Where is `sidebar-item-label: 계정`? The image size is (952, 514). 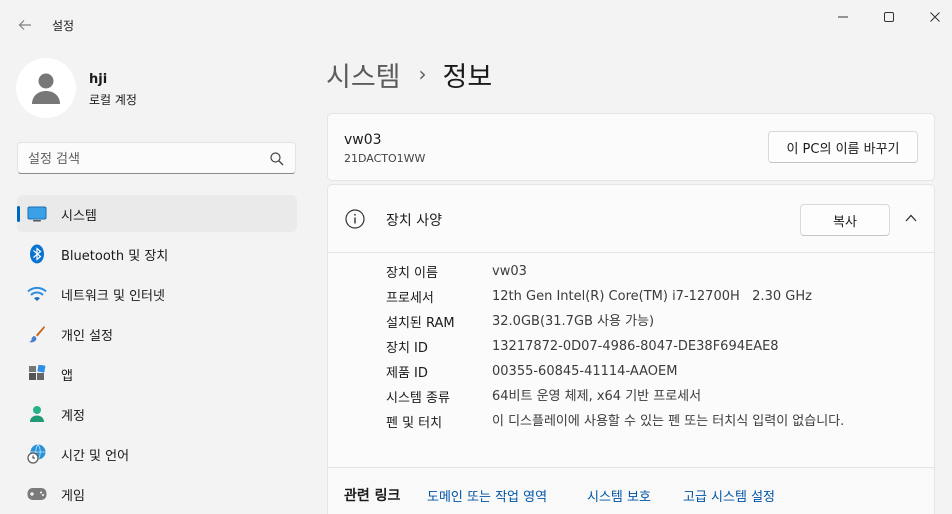 sidebar-item-label: 계정 is located at coordinates (73, 416).